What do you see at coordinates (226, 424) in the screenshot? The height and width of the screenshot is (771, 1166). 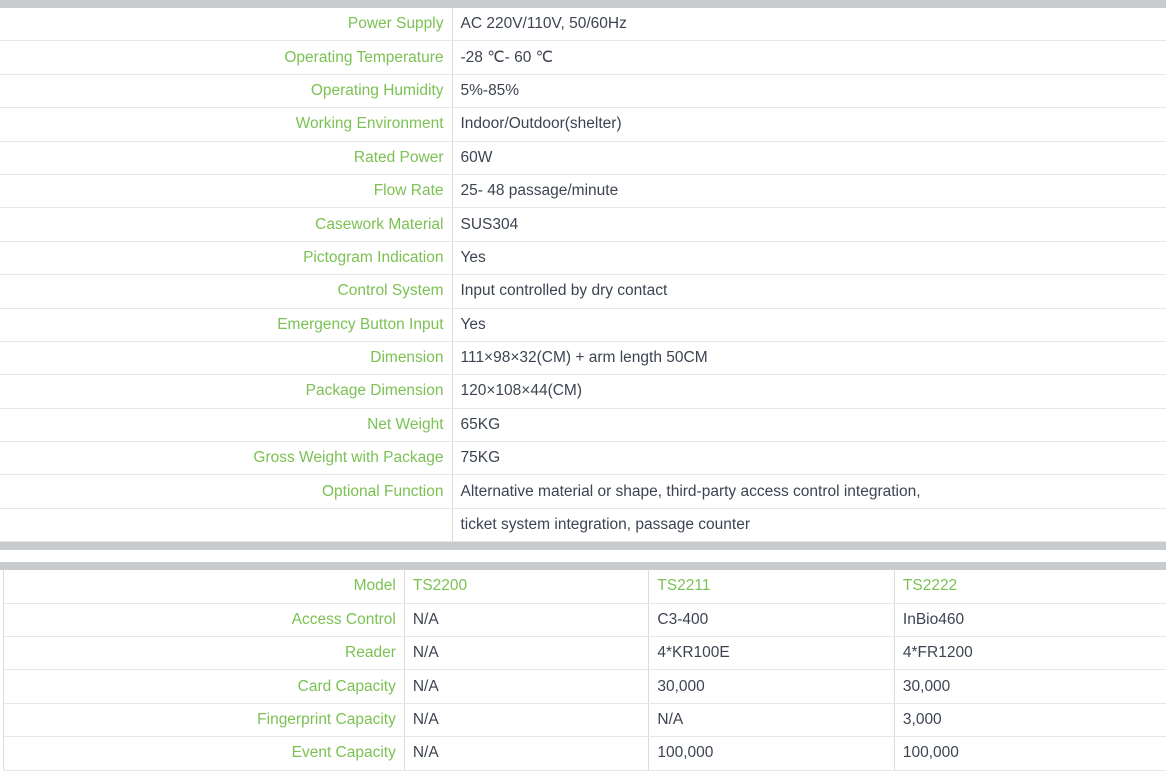 I see `spec-label: Net Weight` at bounding box center [226, 424].